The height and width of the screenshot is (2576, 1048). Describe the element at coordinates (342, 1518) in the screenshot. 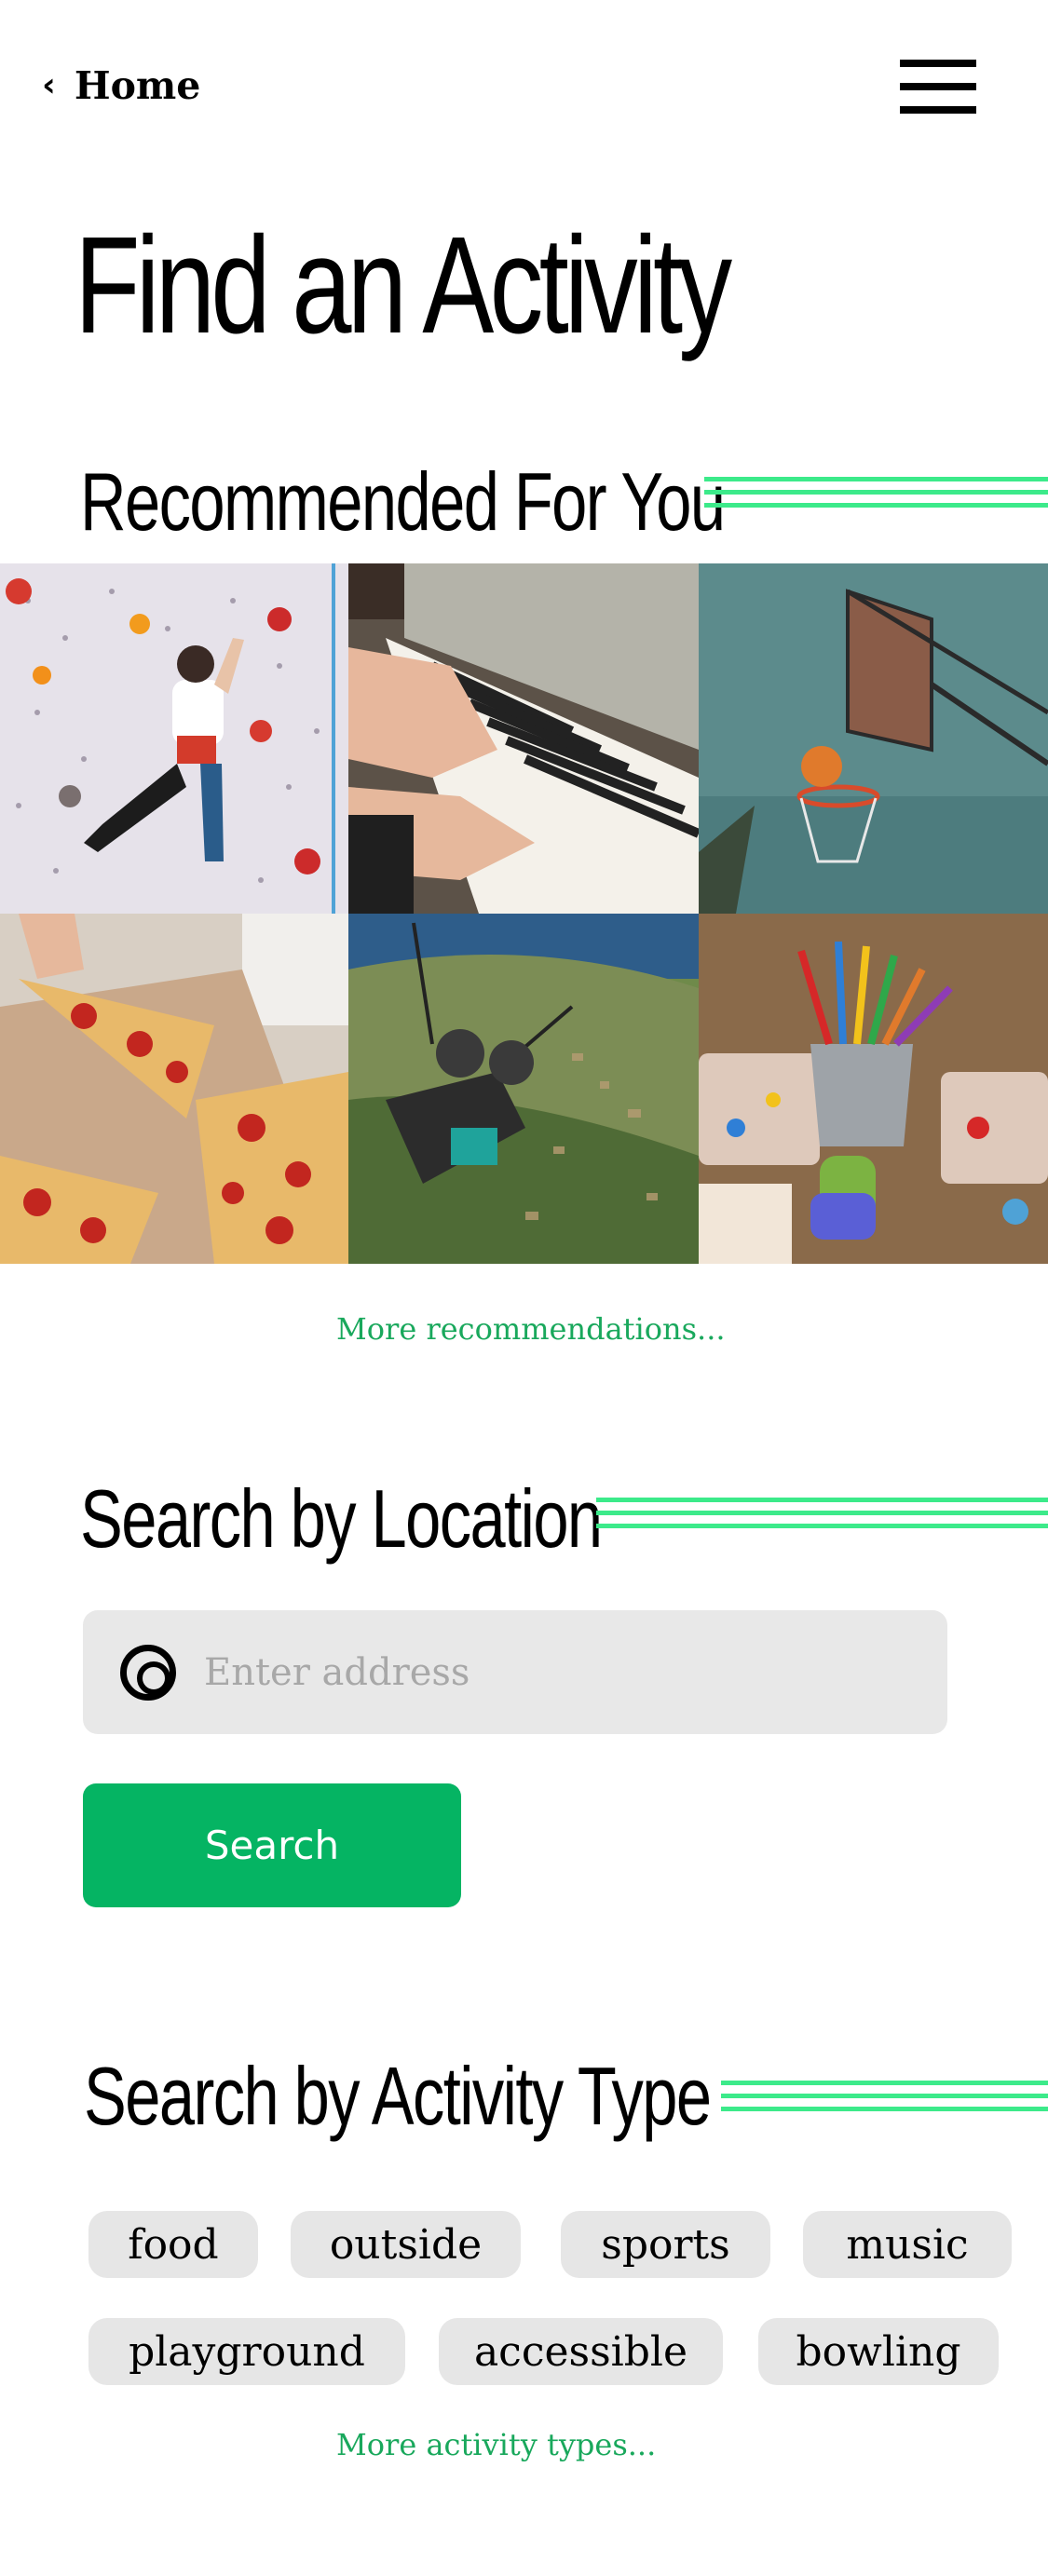

I see `location-heading: Search by Location` at that location.